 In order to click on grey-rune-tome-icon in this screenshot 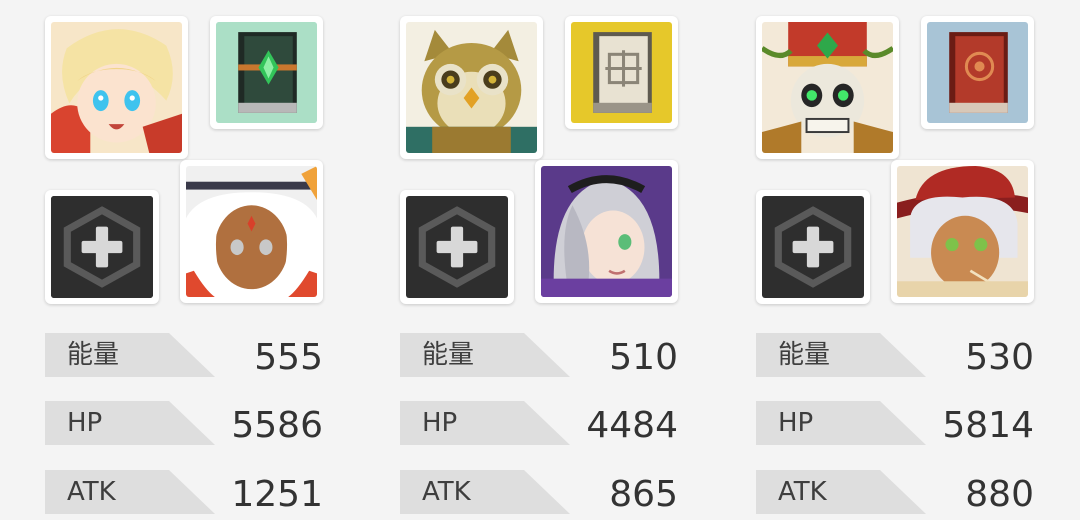, I will do `click(621, 72)`.